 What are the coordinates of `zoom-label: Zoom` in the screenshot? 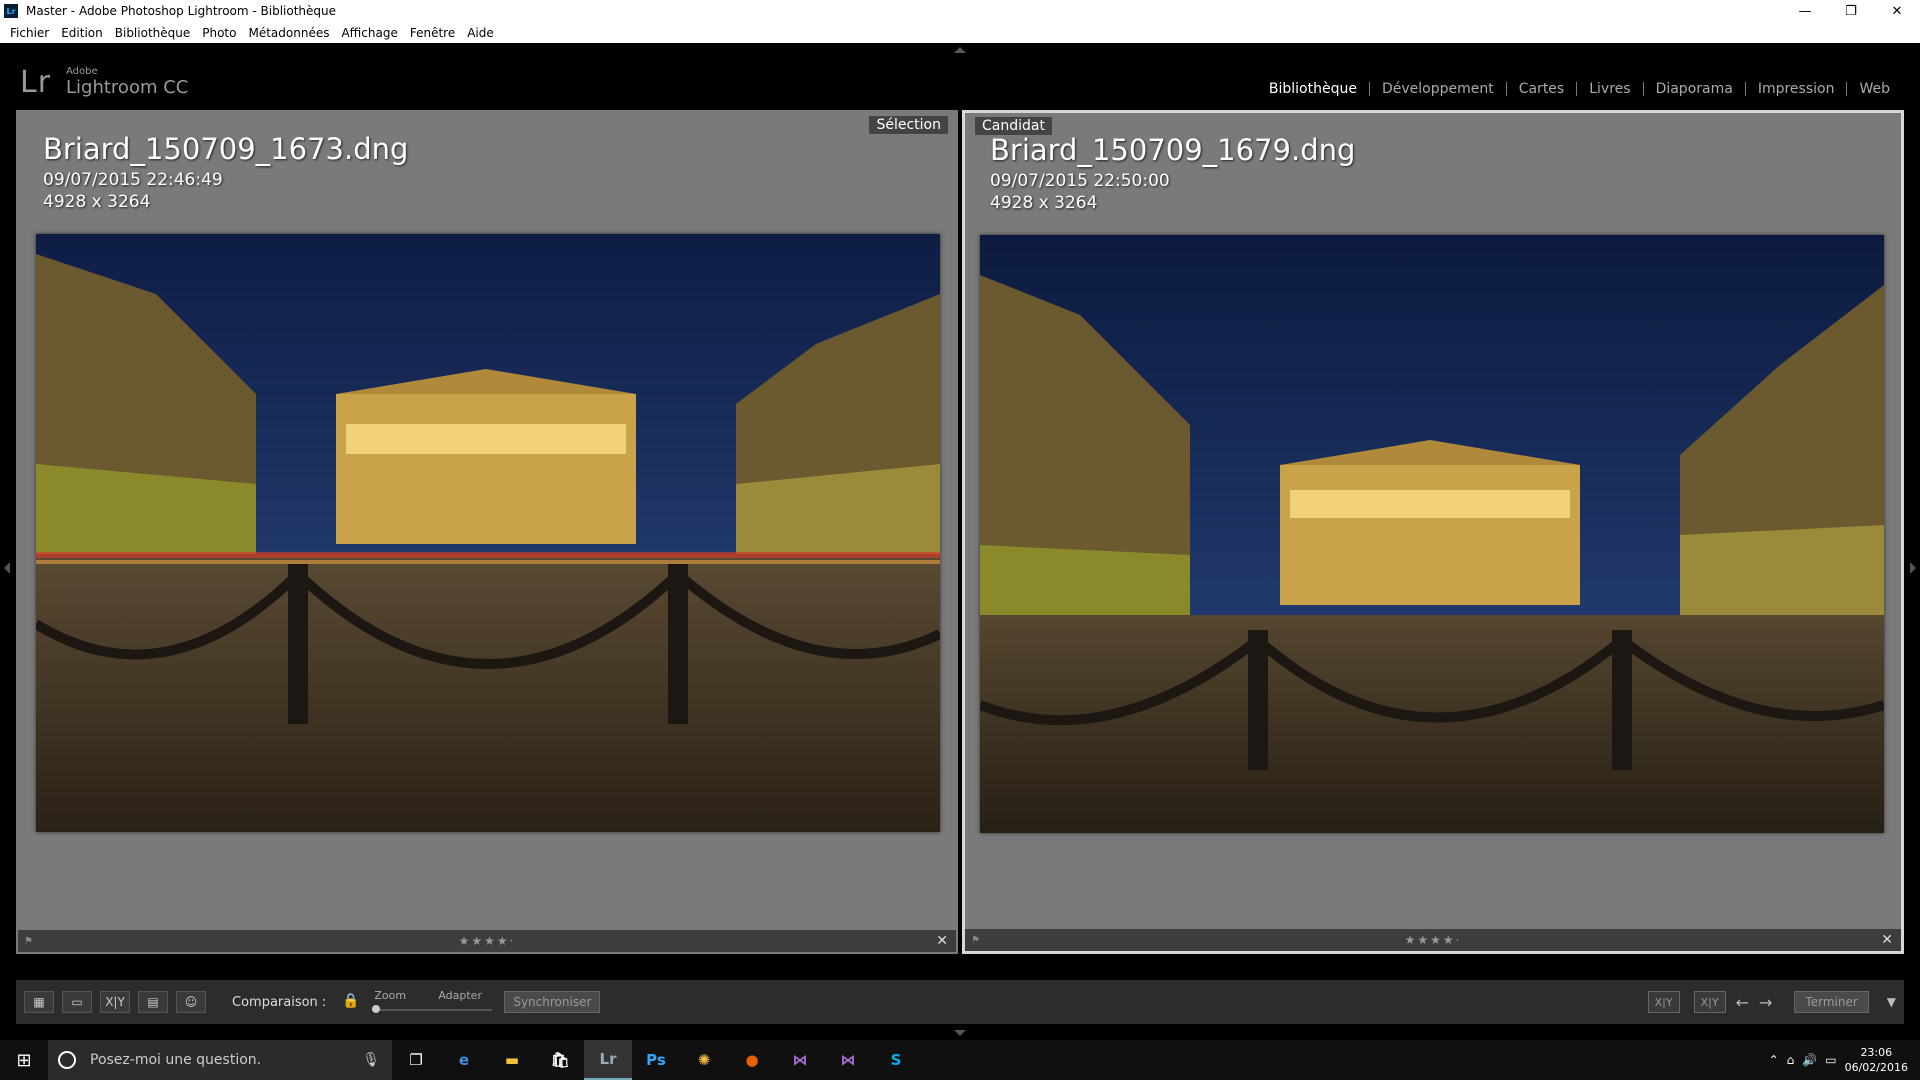 It's located at (390, 995).